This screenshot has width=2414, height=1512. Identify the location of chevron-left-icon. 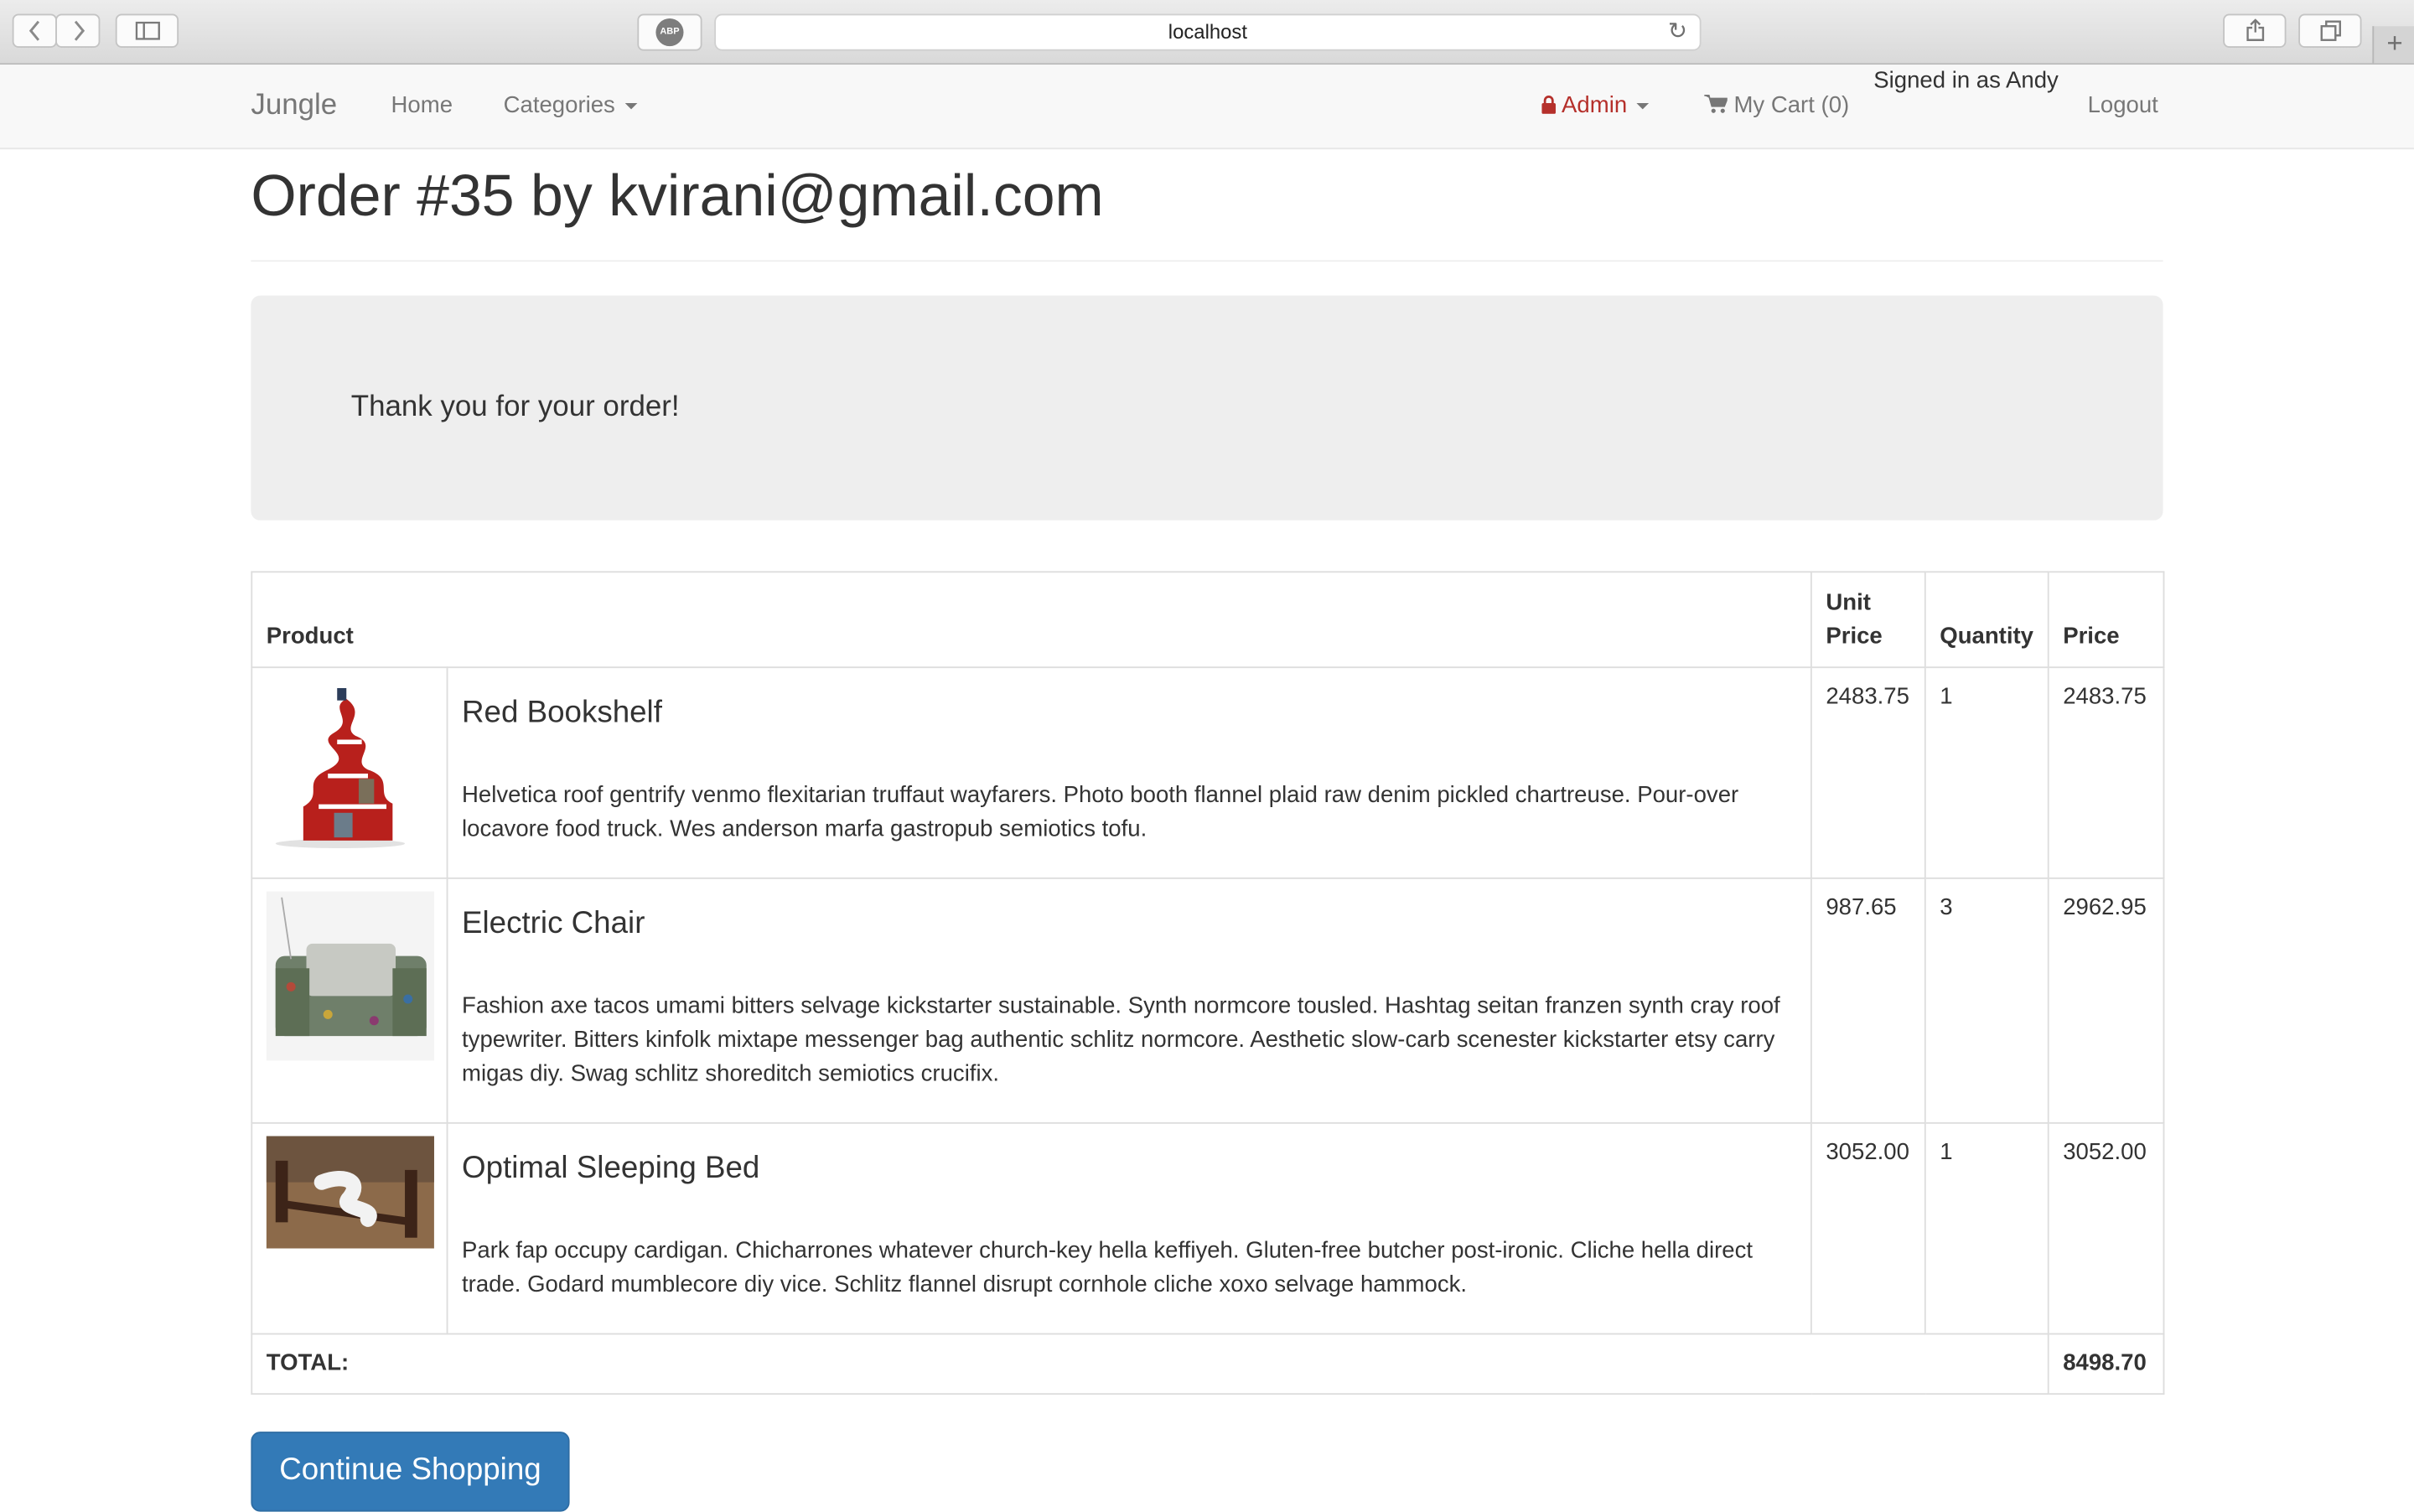
(34, 30).